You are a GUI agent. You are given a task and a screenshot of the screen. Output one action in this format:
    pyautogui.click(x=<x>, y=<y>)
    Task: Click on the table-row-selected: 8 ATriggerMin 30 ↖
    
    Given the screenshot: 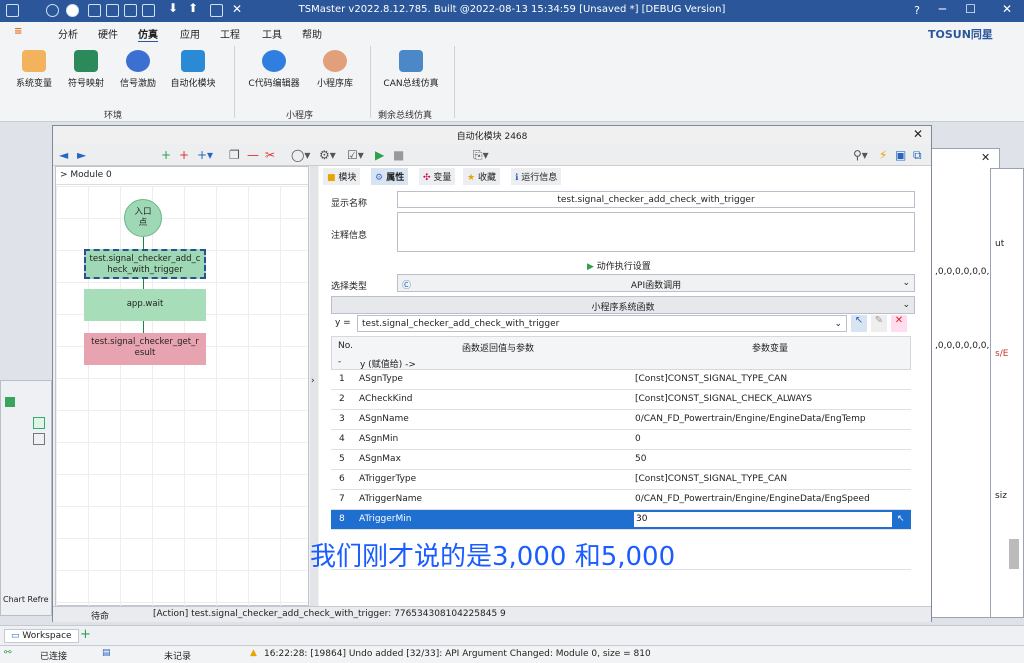 What is the action you would take?
    pyautogui.click(x=621, y=520)
    